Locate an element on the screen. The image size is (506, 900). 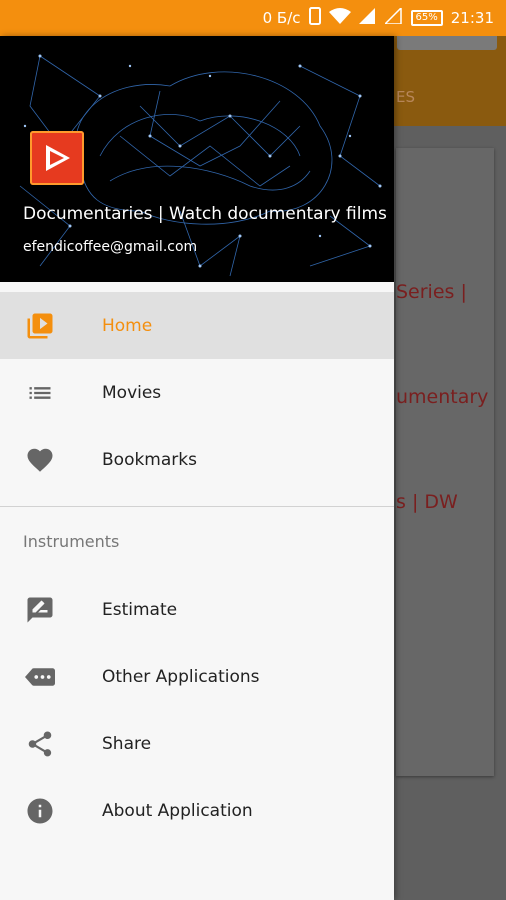
background-list-item: s | DW is located at coordinates (427, 502).